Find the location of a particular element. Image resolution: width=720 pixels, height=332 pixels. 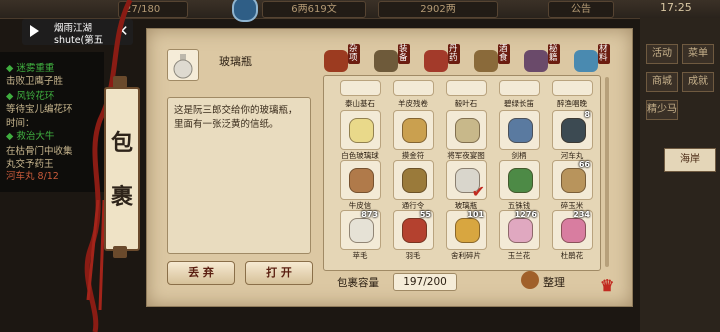

quest-line: 在枯骨门中收集 is located at coordinates (39, 151).